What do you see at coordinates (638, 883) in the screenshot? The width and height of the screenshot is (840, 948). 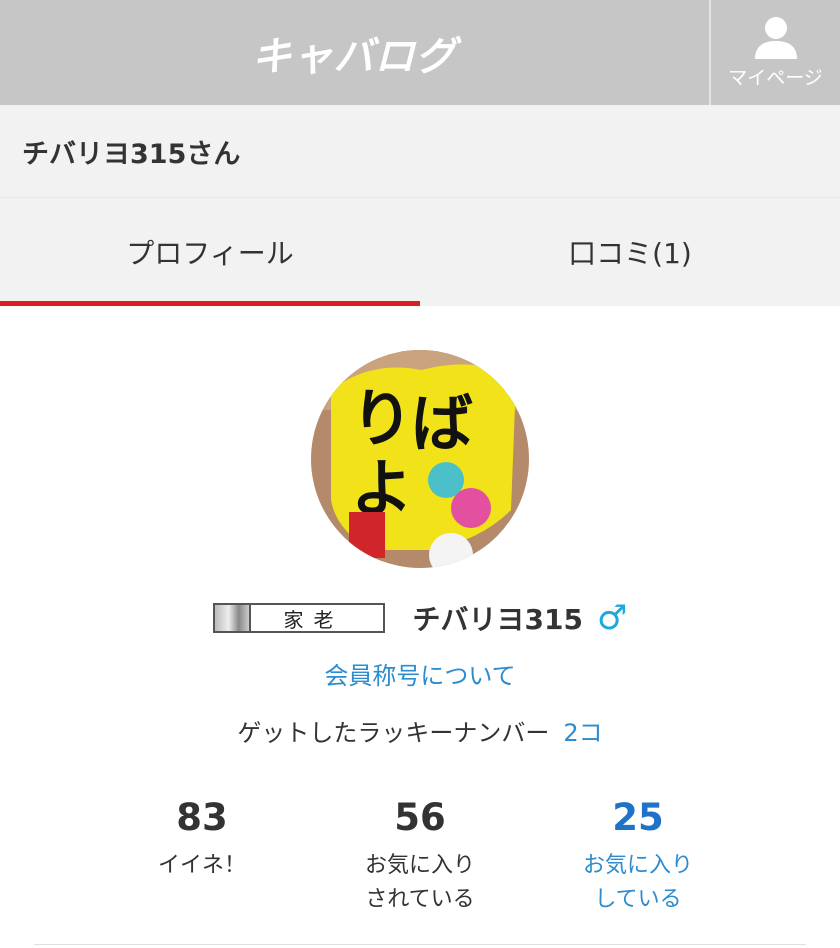 I see `stat-label: お気に入り している` at bounding box center [638, 883].